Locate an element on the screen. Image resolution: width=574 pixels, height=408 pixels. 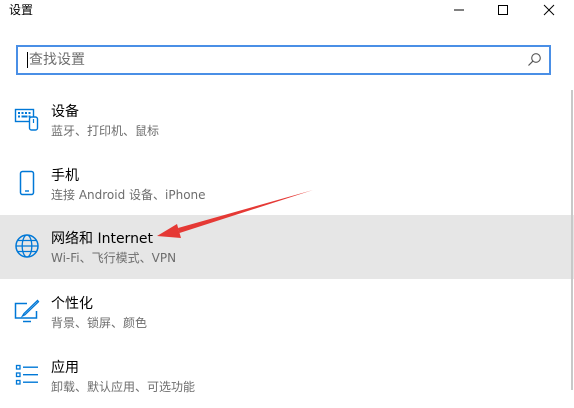
close-icon is located at coordinates (549, 10).